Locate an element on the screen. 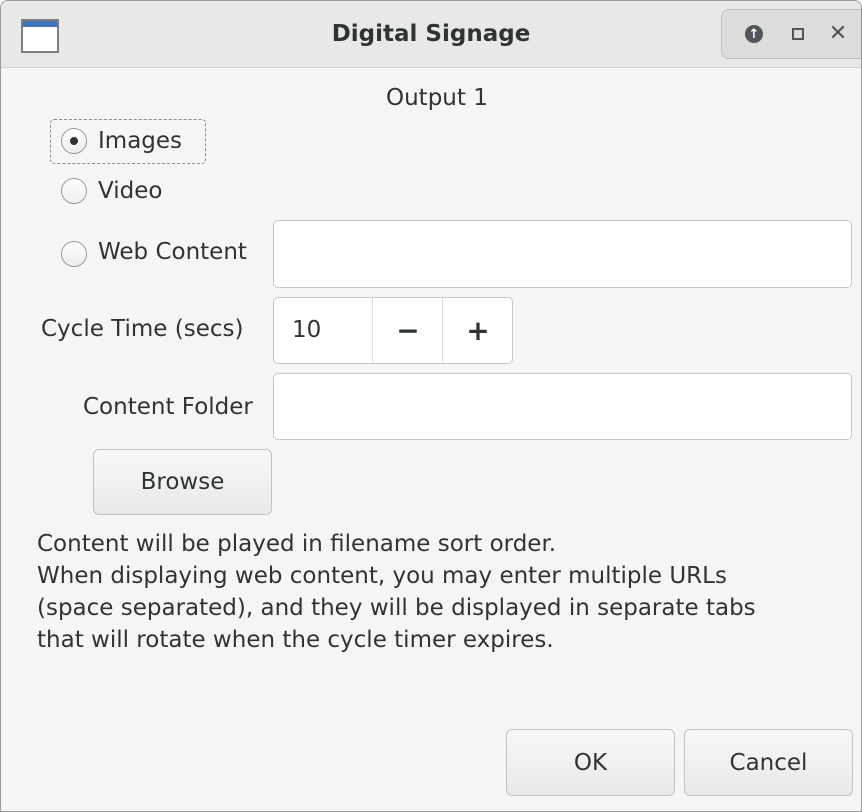 The image size is (862, 812). maximize-button is located at coordinates (798, 34).